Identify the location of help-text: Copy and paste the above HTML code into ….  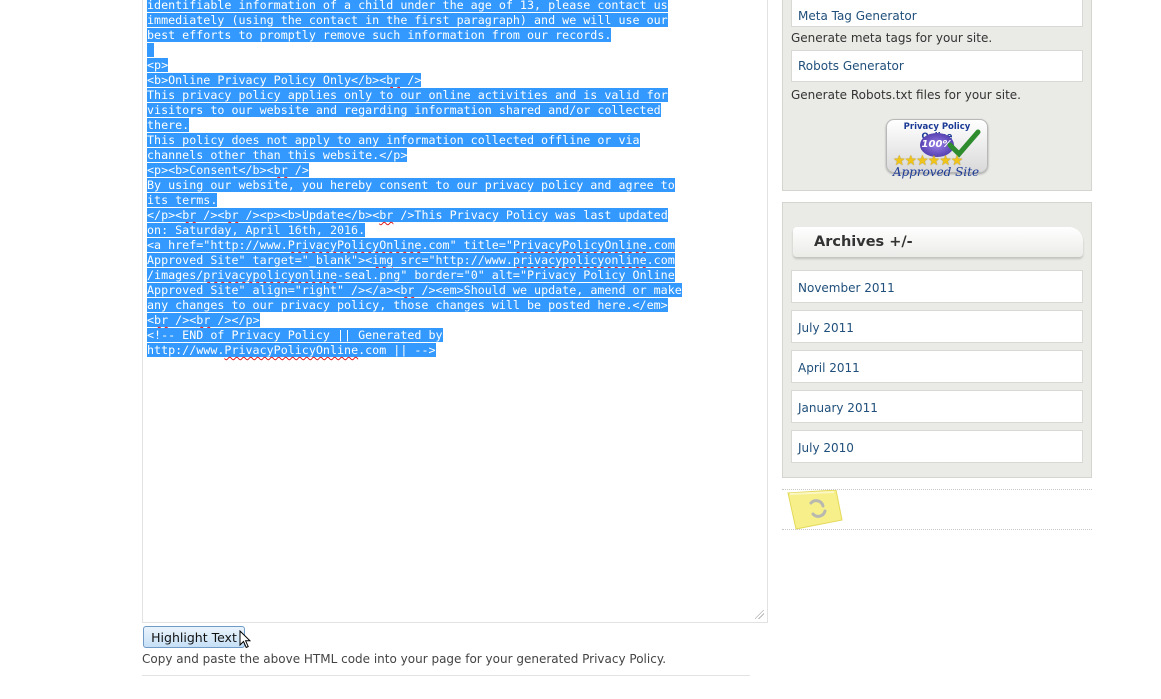
(404, 659).